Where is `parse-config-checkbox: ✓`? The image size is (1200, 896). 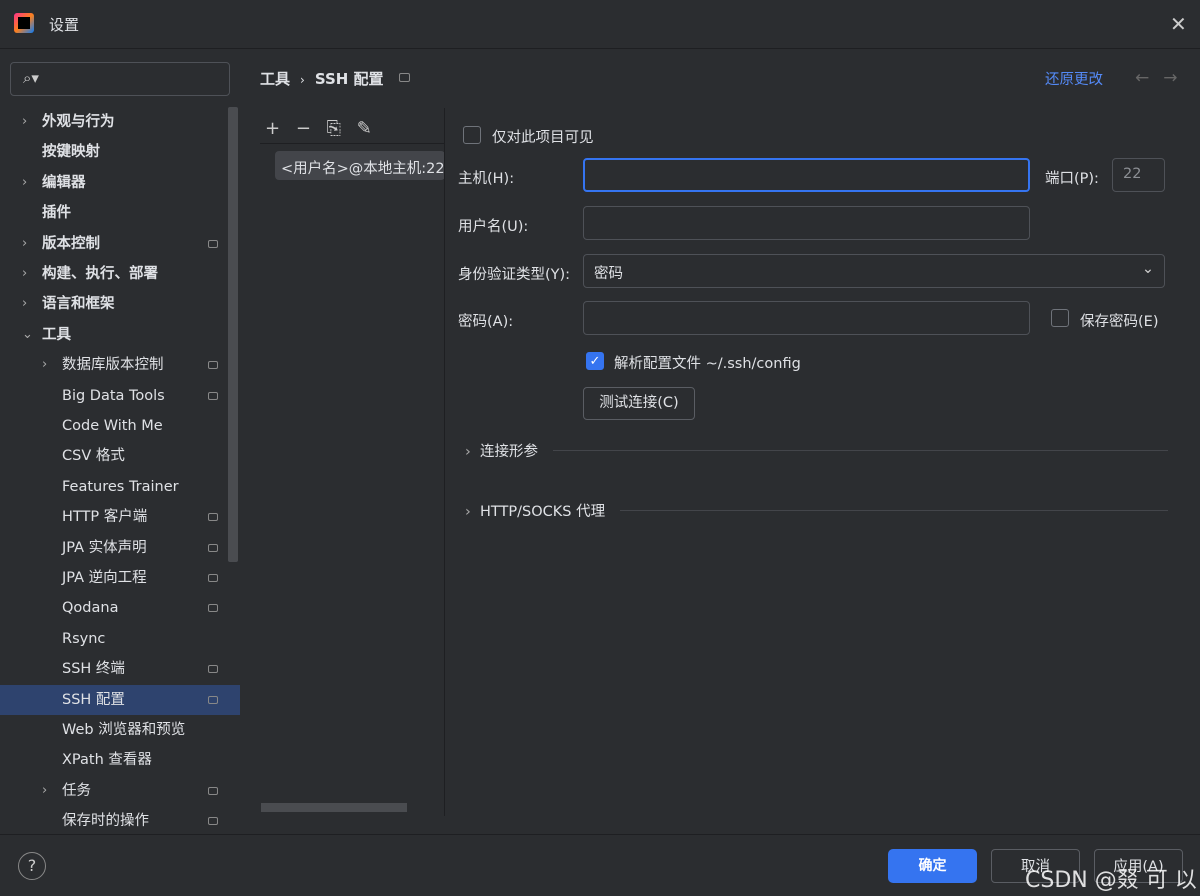
parse-config-checkbox: ✓ is located at coordinates (595, 361).